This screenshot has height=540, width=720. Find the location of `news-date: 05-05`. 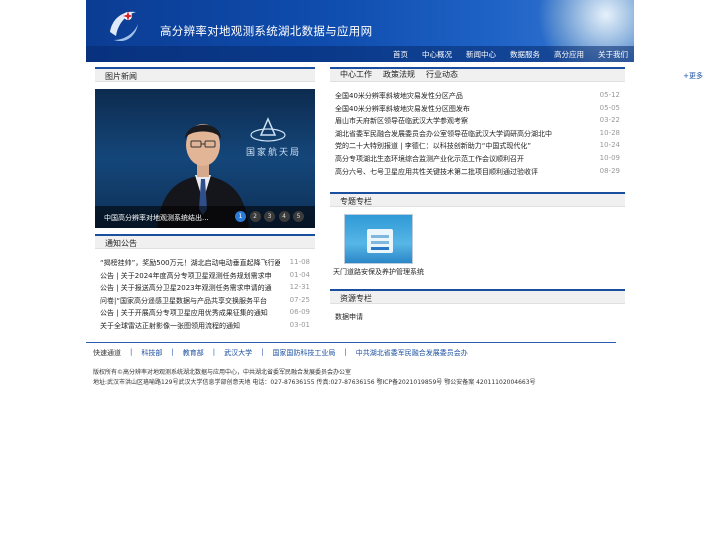

news-date: 05-05 is located at coordinates (609, 107).